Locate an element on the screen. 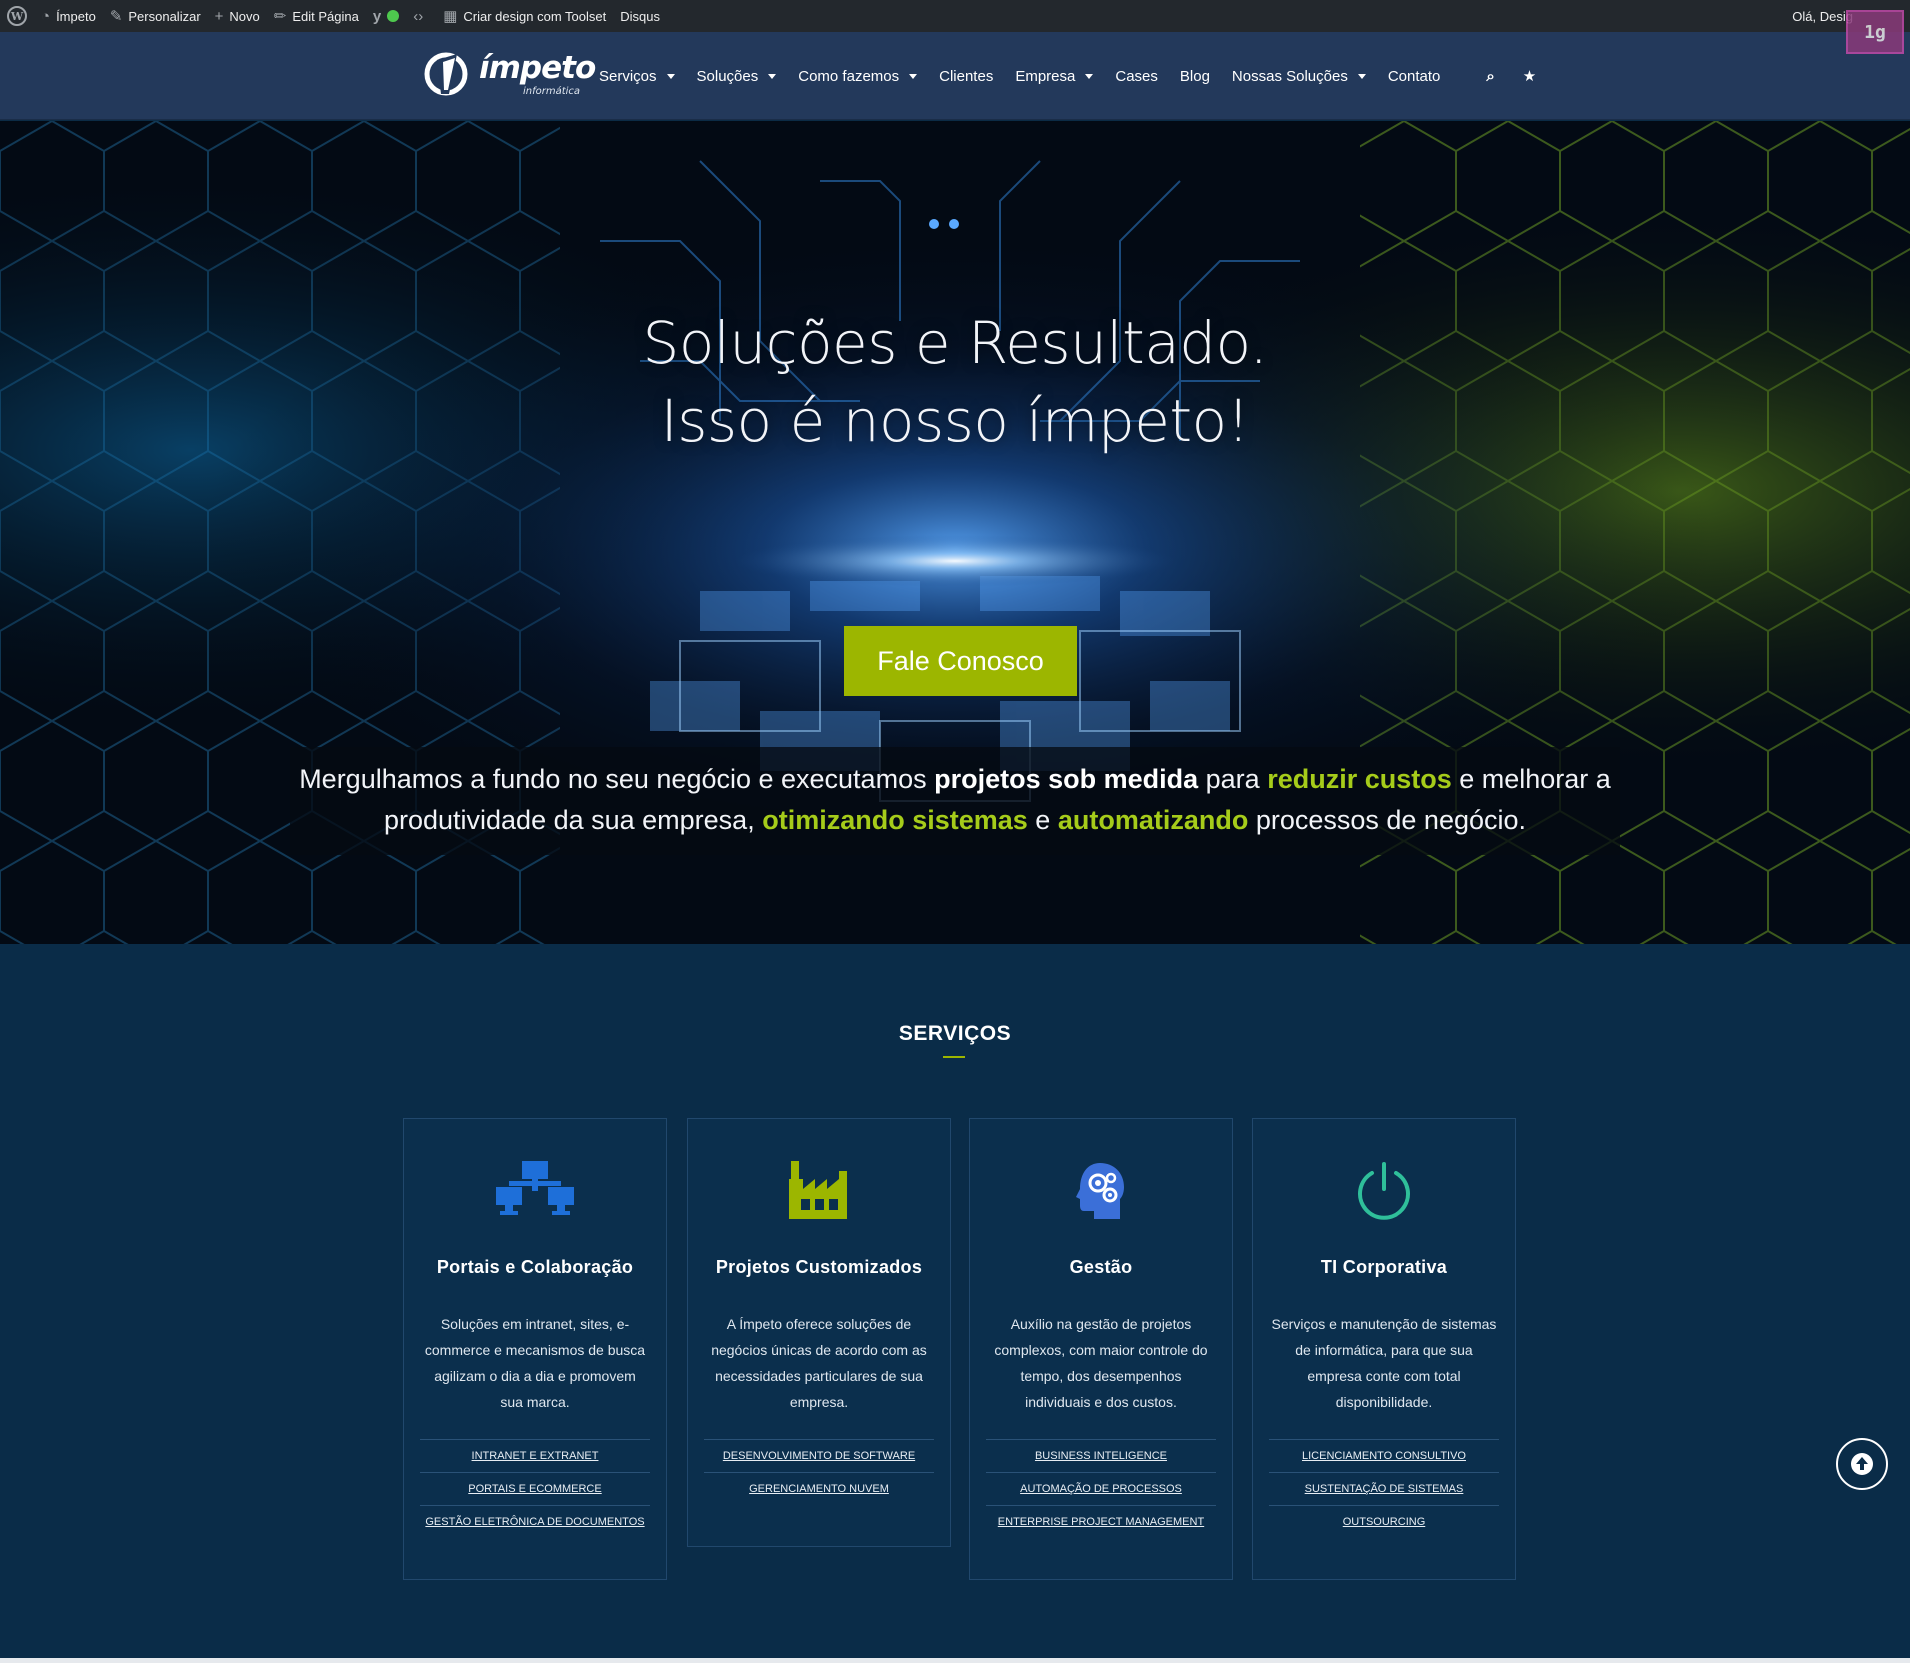 The width and height of the screenshot is (1910, 1663). new-label: Novo is located at coordinates (244, 16).